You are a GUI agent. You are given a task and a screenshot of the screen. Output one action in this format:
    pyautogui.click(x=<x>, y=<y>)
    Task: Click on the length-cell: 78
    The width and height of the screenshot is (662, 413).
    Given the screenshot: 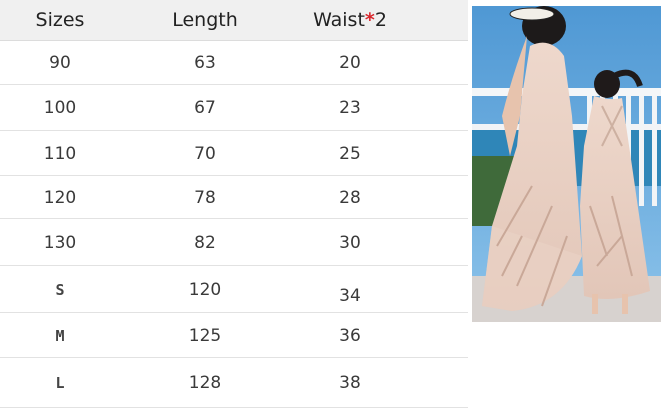 What is the action you would take?
    pyautogui.click(x=205, y=197)
    